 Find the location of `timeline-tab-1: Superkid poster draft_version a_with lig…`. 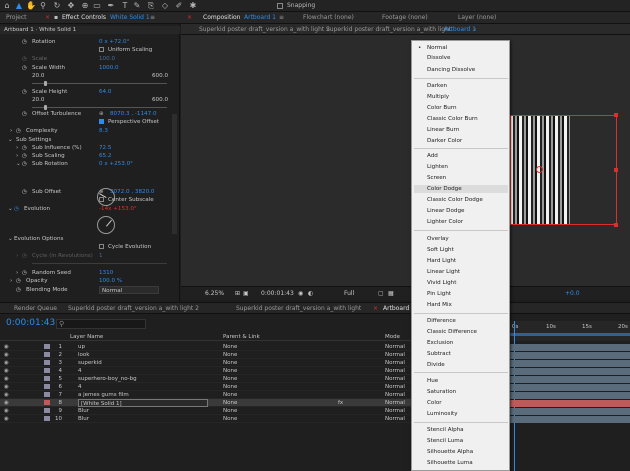

timeline-tab-1: Superkid poster draft_version a_with lig… is located at coordinates (133, 308).